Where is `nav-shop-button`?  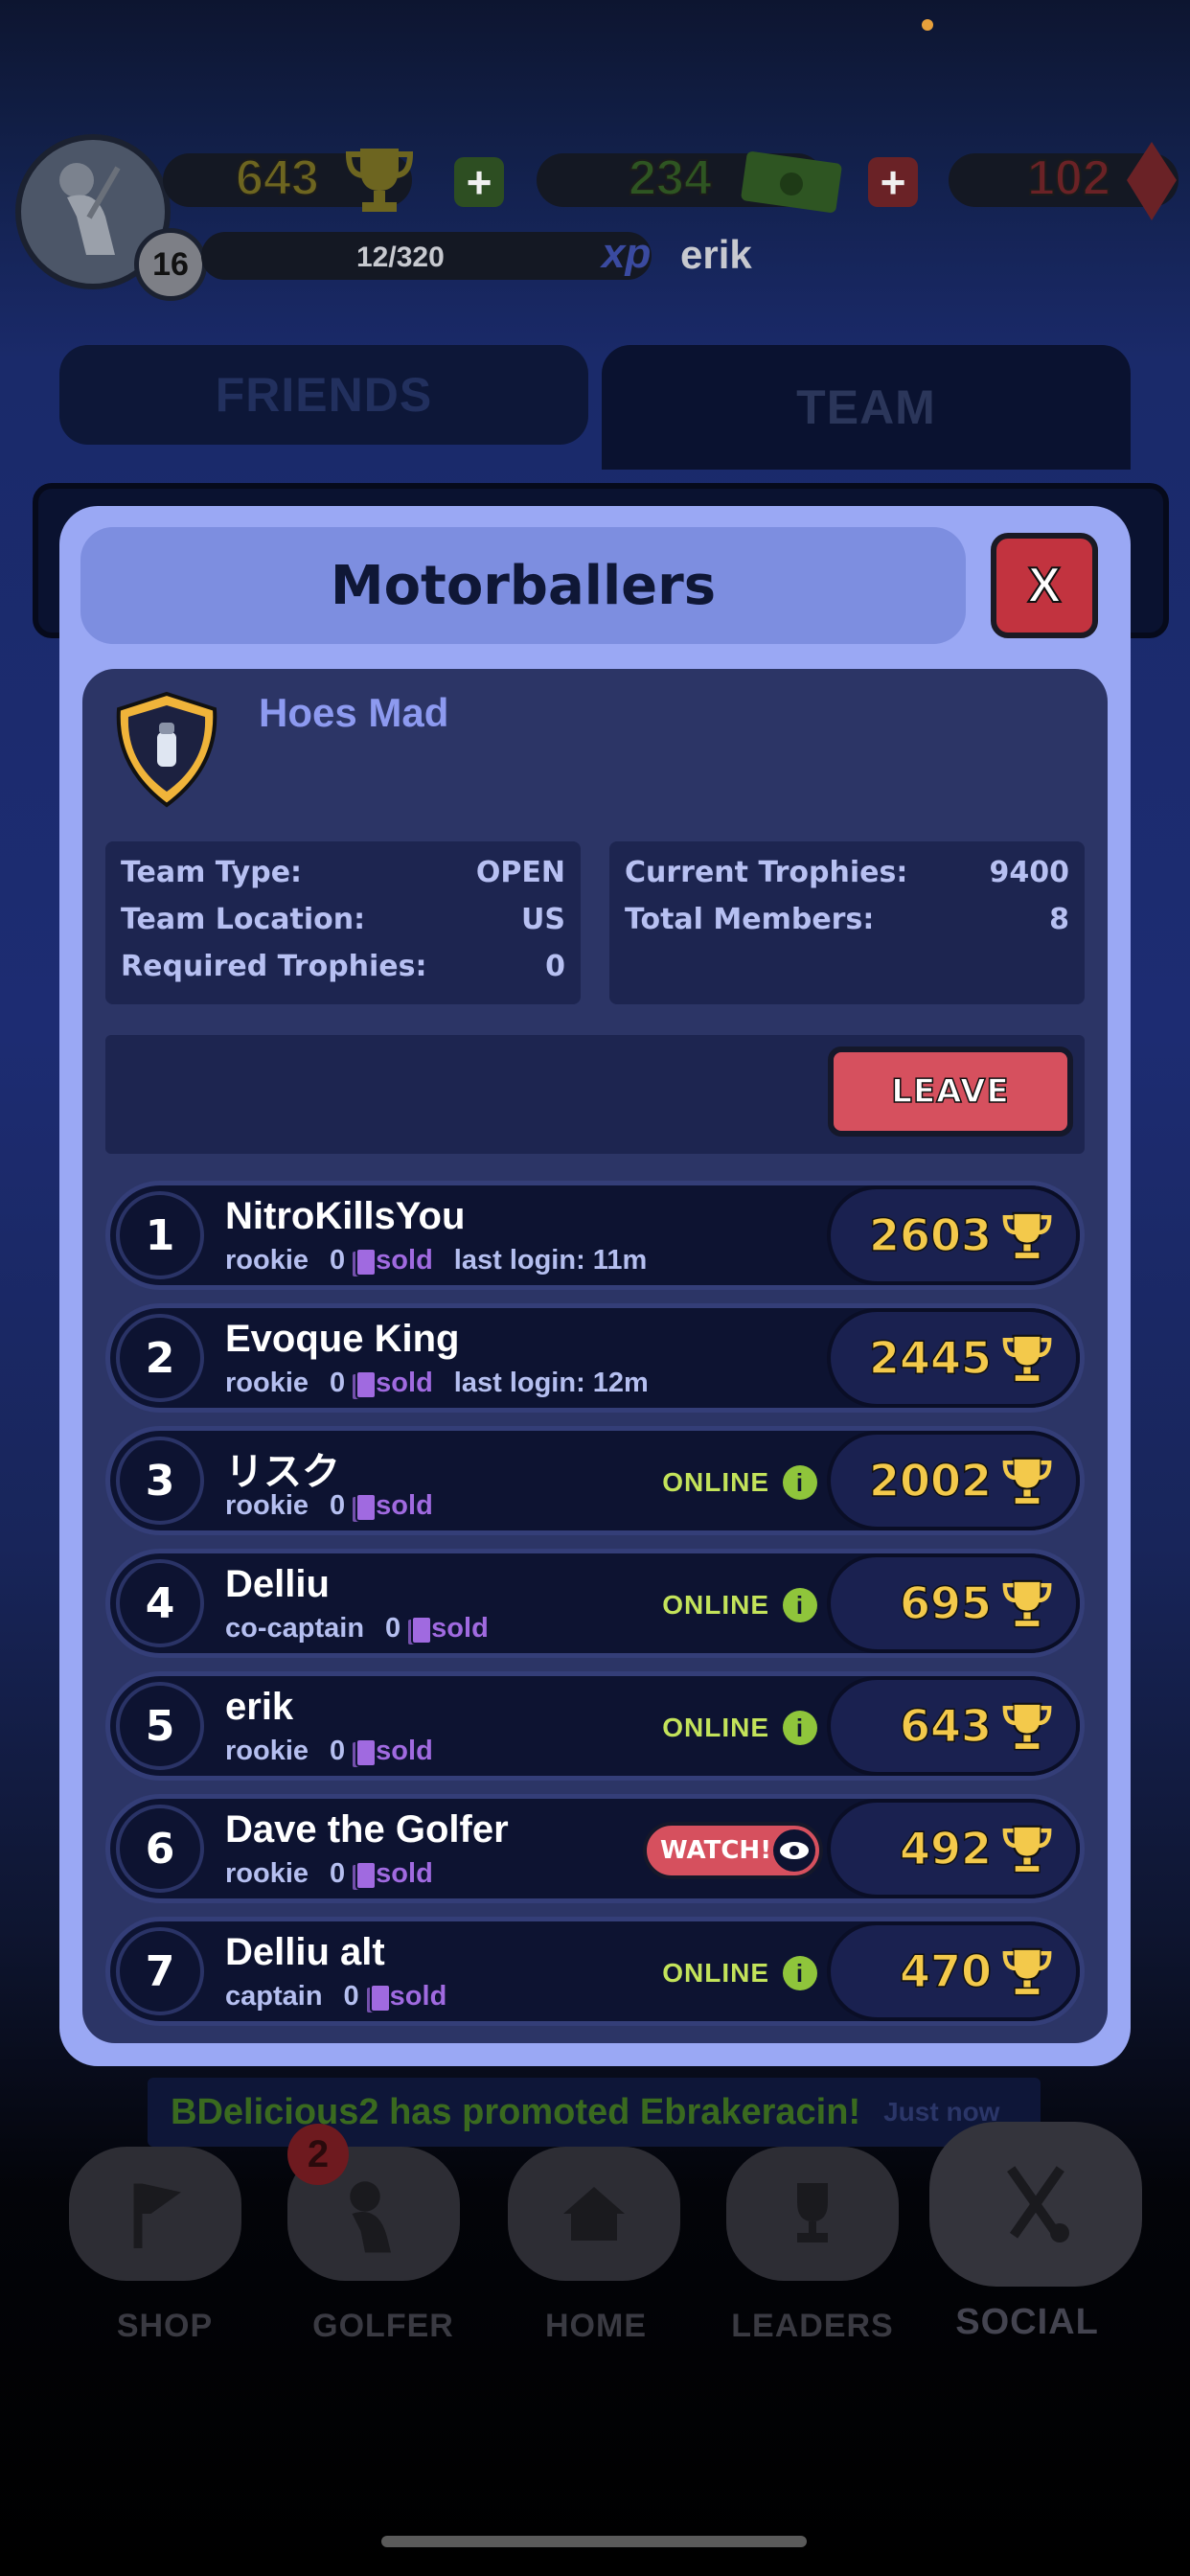
nav-shop-button is located at coordinates (155, 2214).